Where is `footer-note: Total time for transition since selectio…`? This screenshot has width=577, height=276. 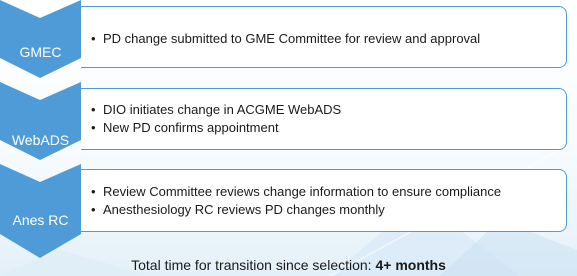 footer-note: Total time for transition since selectio… is located at coordinates (288, 265).